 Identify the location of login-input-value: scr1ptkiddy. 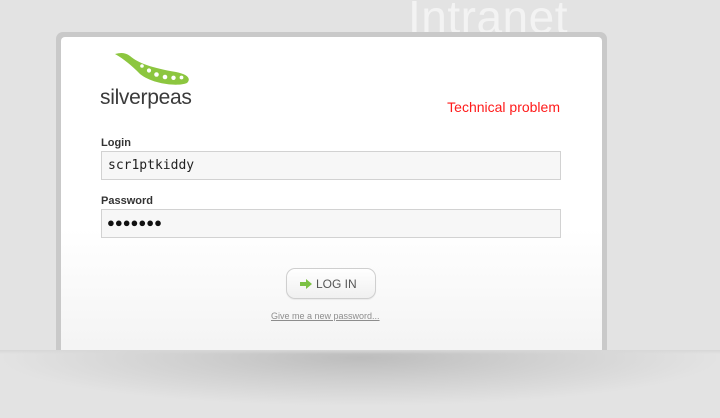
(151, 165).